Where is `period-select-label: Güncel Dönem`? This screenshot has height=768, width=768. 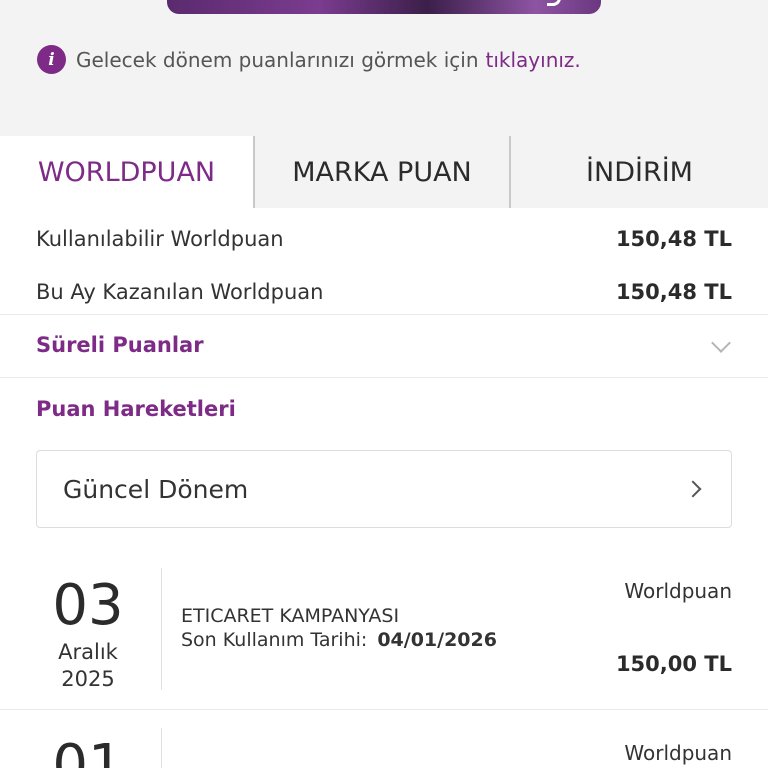 period-select-label: Güncel Dönem is located at coordinates (156, 489).